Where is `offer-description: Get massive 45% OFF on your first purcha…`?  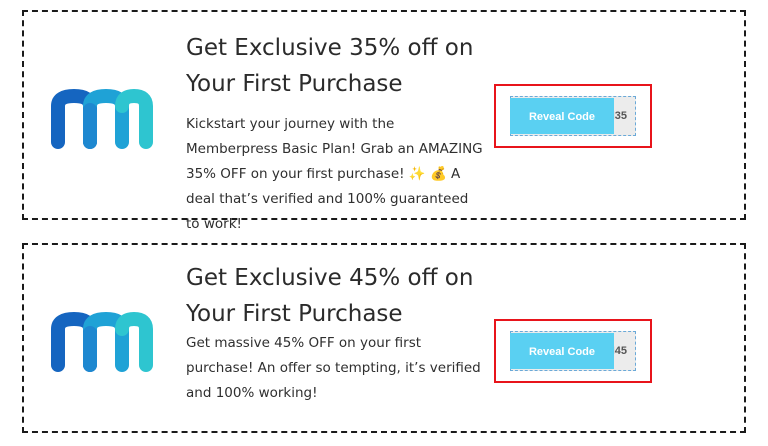 offer-description: Get massive 45% OFF on your first purcha… is located at coordinates (333, 368).